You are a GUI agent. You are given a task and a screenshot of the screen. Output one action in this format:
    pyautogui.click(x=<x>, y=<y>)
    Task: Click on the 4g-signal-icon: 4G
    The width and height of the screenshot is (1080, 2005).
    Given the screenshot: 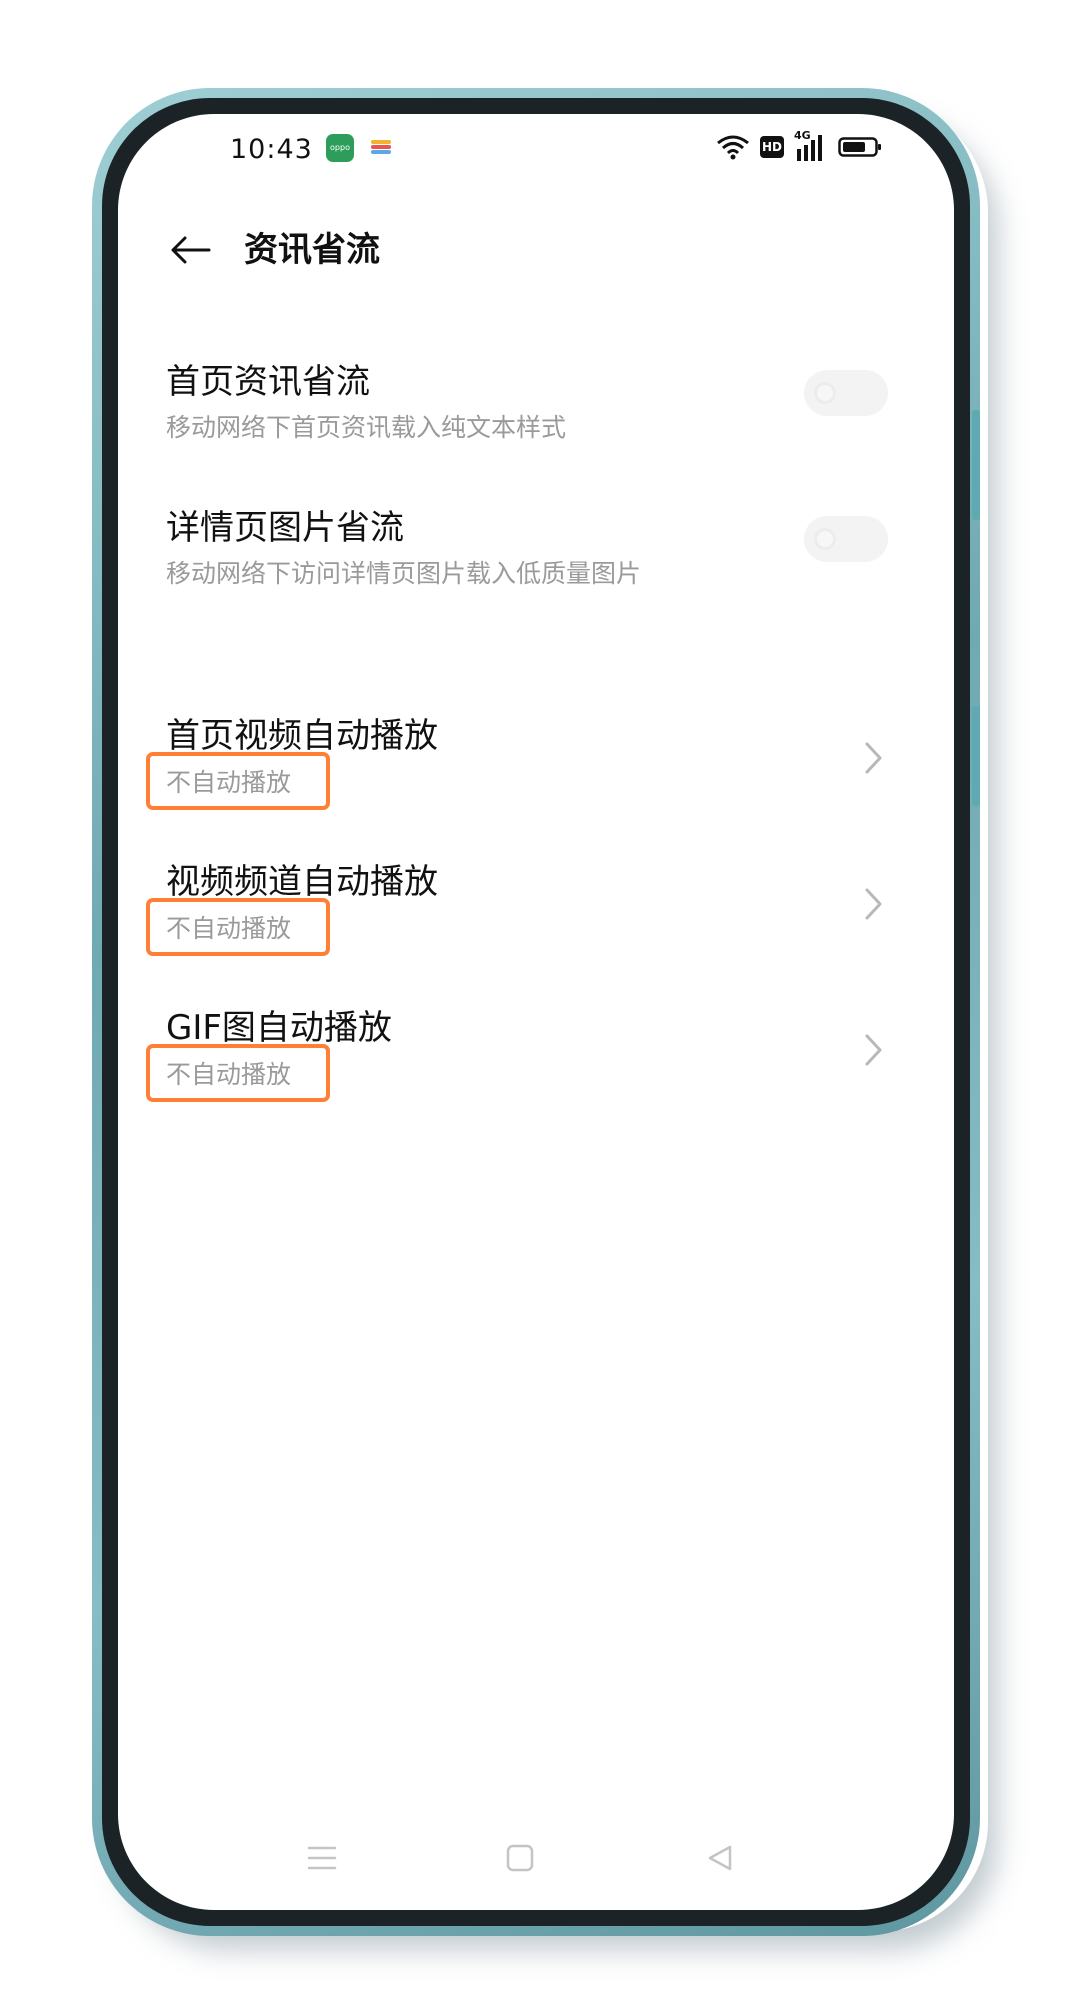 What is the action you would take?
    pyautogui.click(x=811, y=146)
    